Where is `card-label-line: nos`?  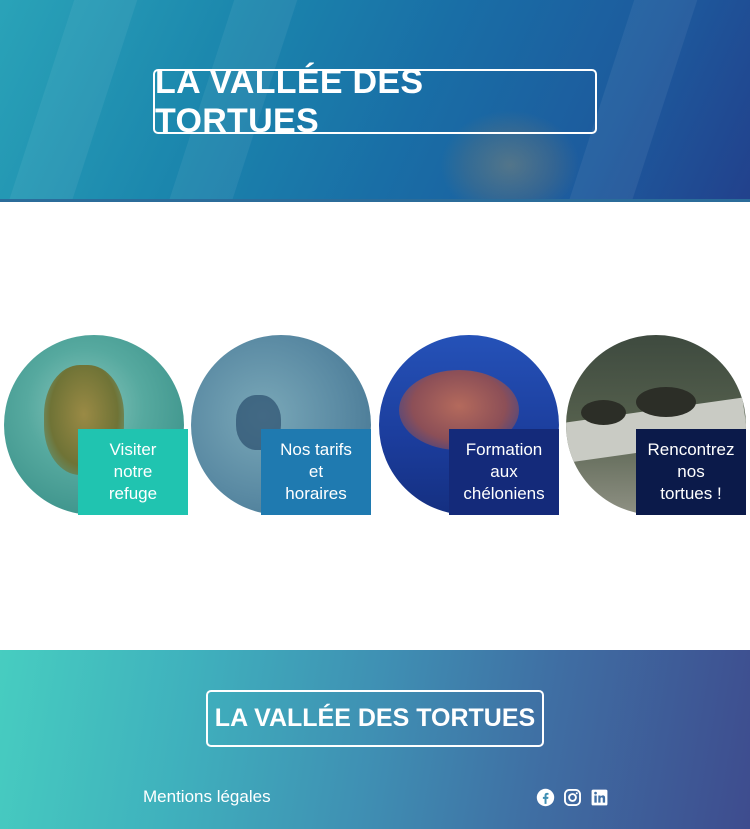
card-label-line: nos is located at coordinates (691, 471).